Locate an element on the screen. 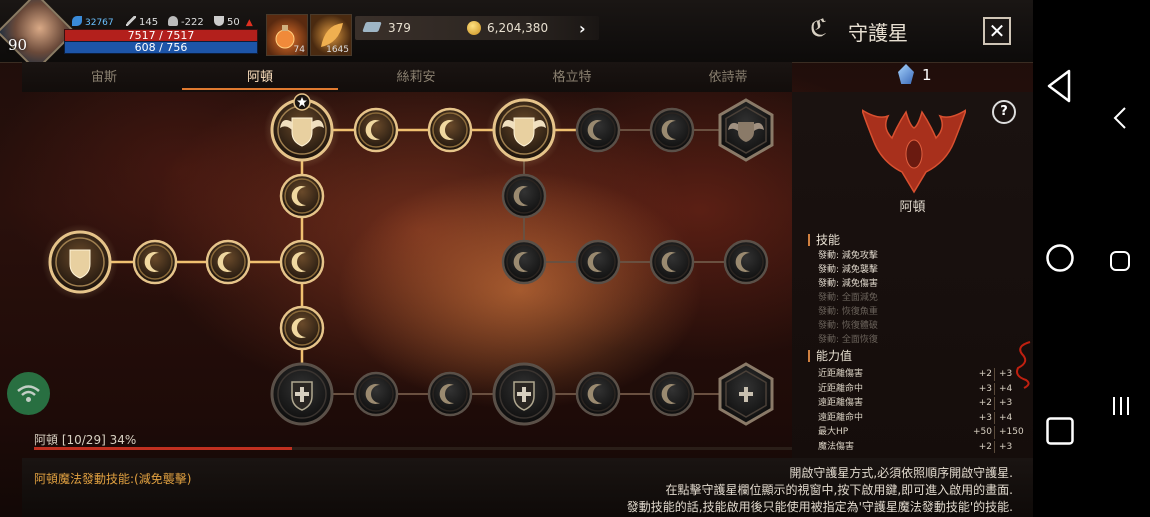 This screenshot has width=1150, height=517. skill-item: 發動: 減免傷害 is located at coordinates (848, 284).